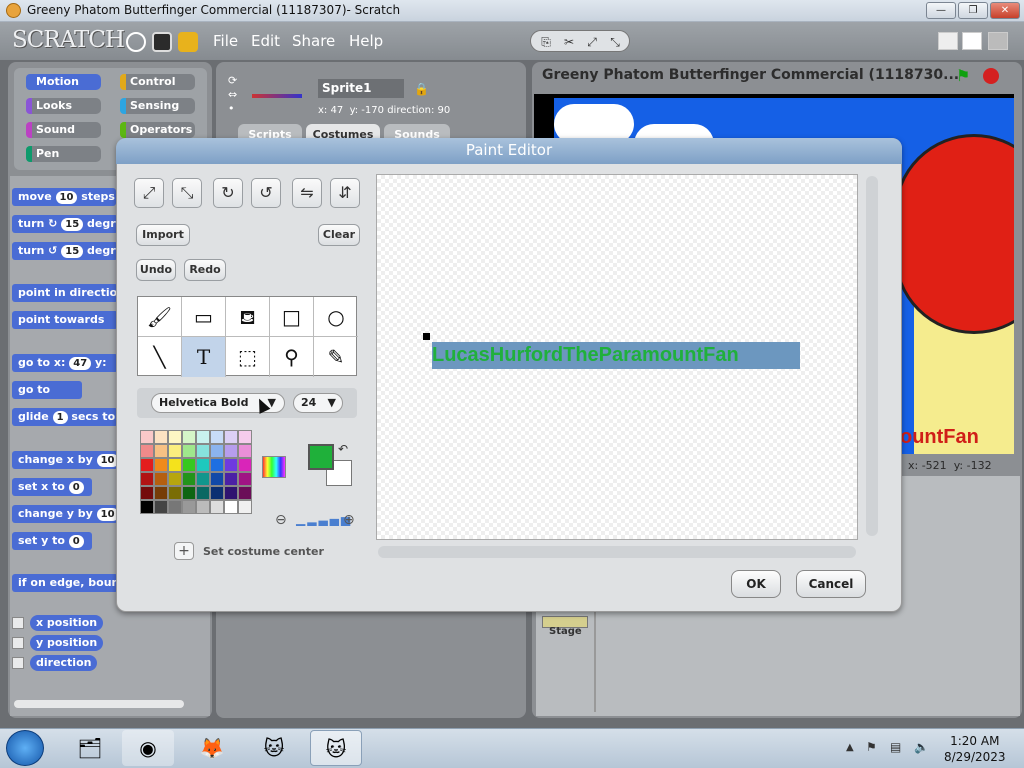 This screenshot has width=1024, height=768. Describe the element at coordinates (941, 10) in the screenshot. I see `minimize-button: —` at that location.